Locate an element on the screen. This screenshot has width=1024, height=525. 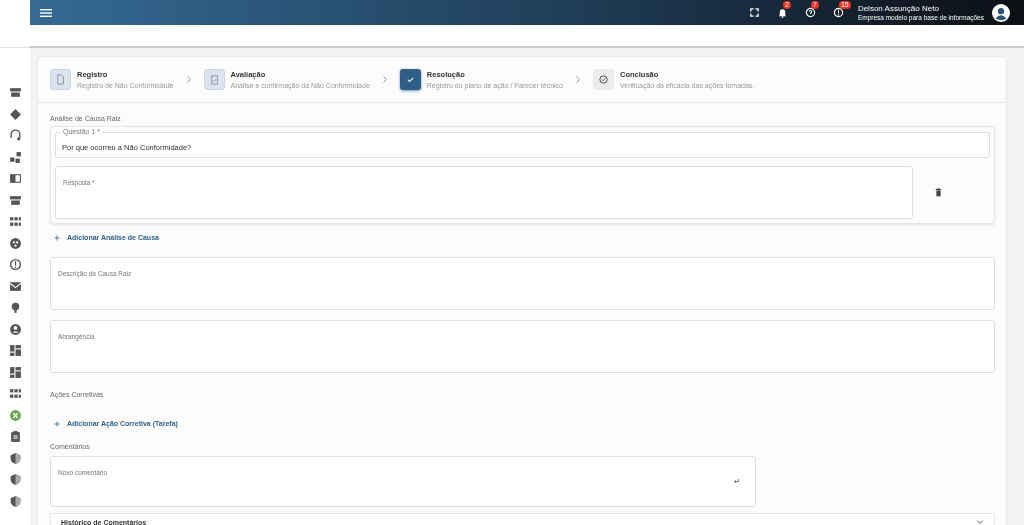
cancel-circle-icon is located at coordinates (15, 415).